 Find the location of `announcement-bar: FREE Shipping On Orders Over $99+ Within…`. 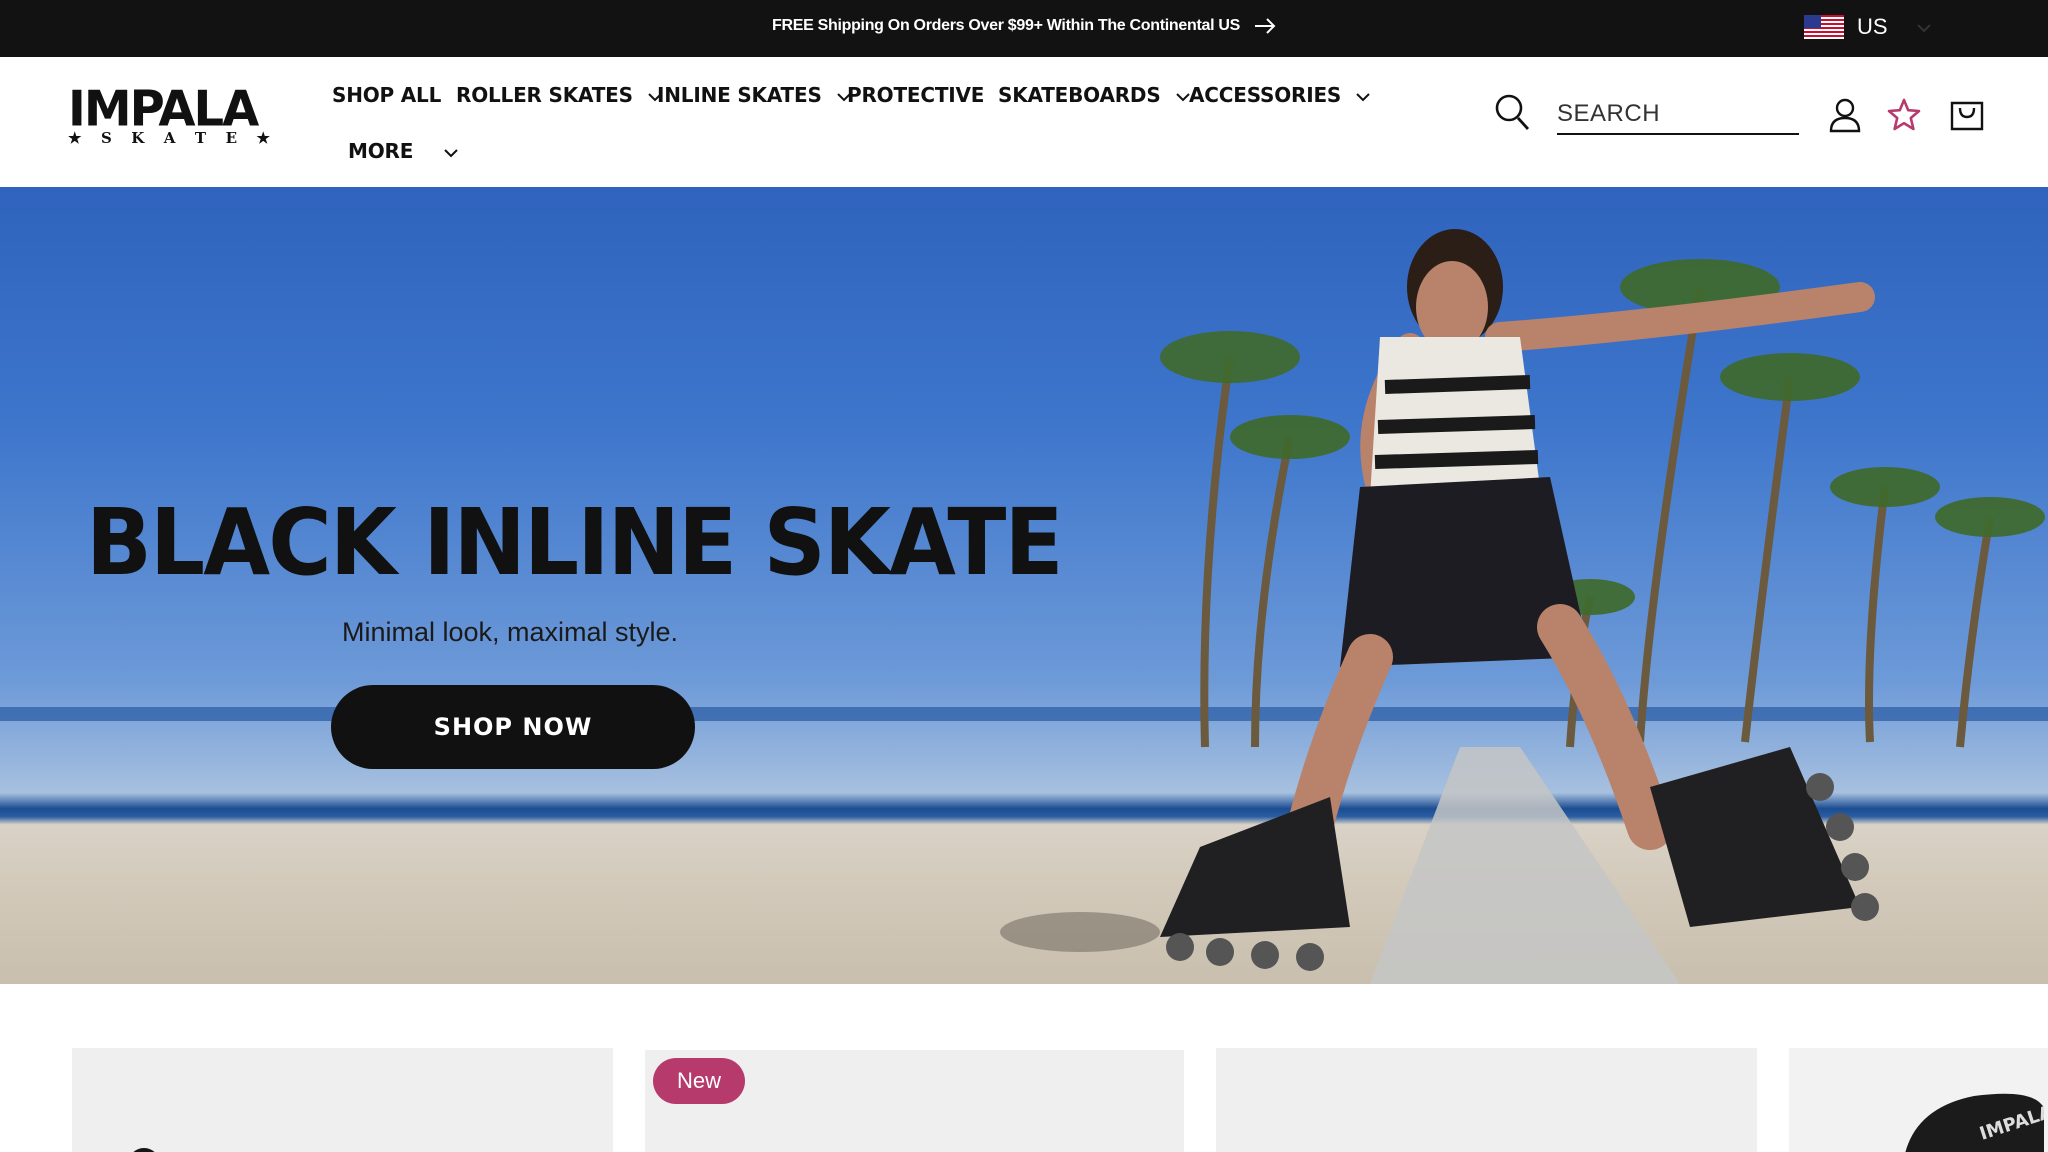

announcement-bar: FREE Shipping On Orders Over $99+ Within… is located at coordinates (1024, 28).